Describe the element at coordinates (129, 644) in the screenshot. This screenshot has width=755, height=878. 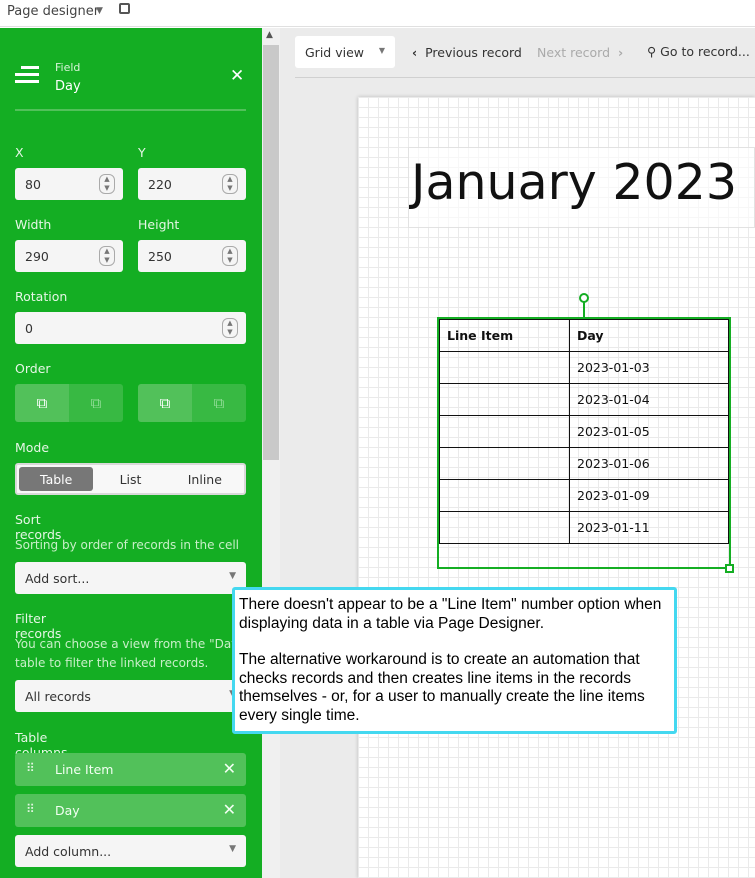
I see `filter-description-1: You can choose a view from the "Day"` at that location.